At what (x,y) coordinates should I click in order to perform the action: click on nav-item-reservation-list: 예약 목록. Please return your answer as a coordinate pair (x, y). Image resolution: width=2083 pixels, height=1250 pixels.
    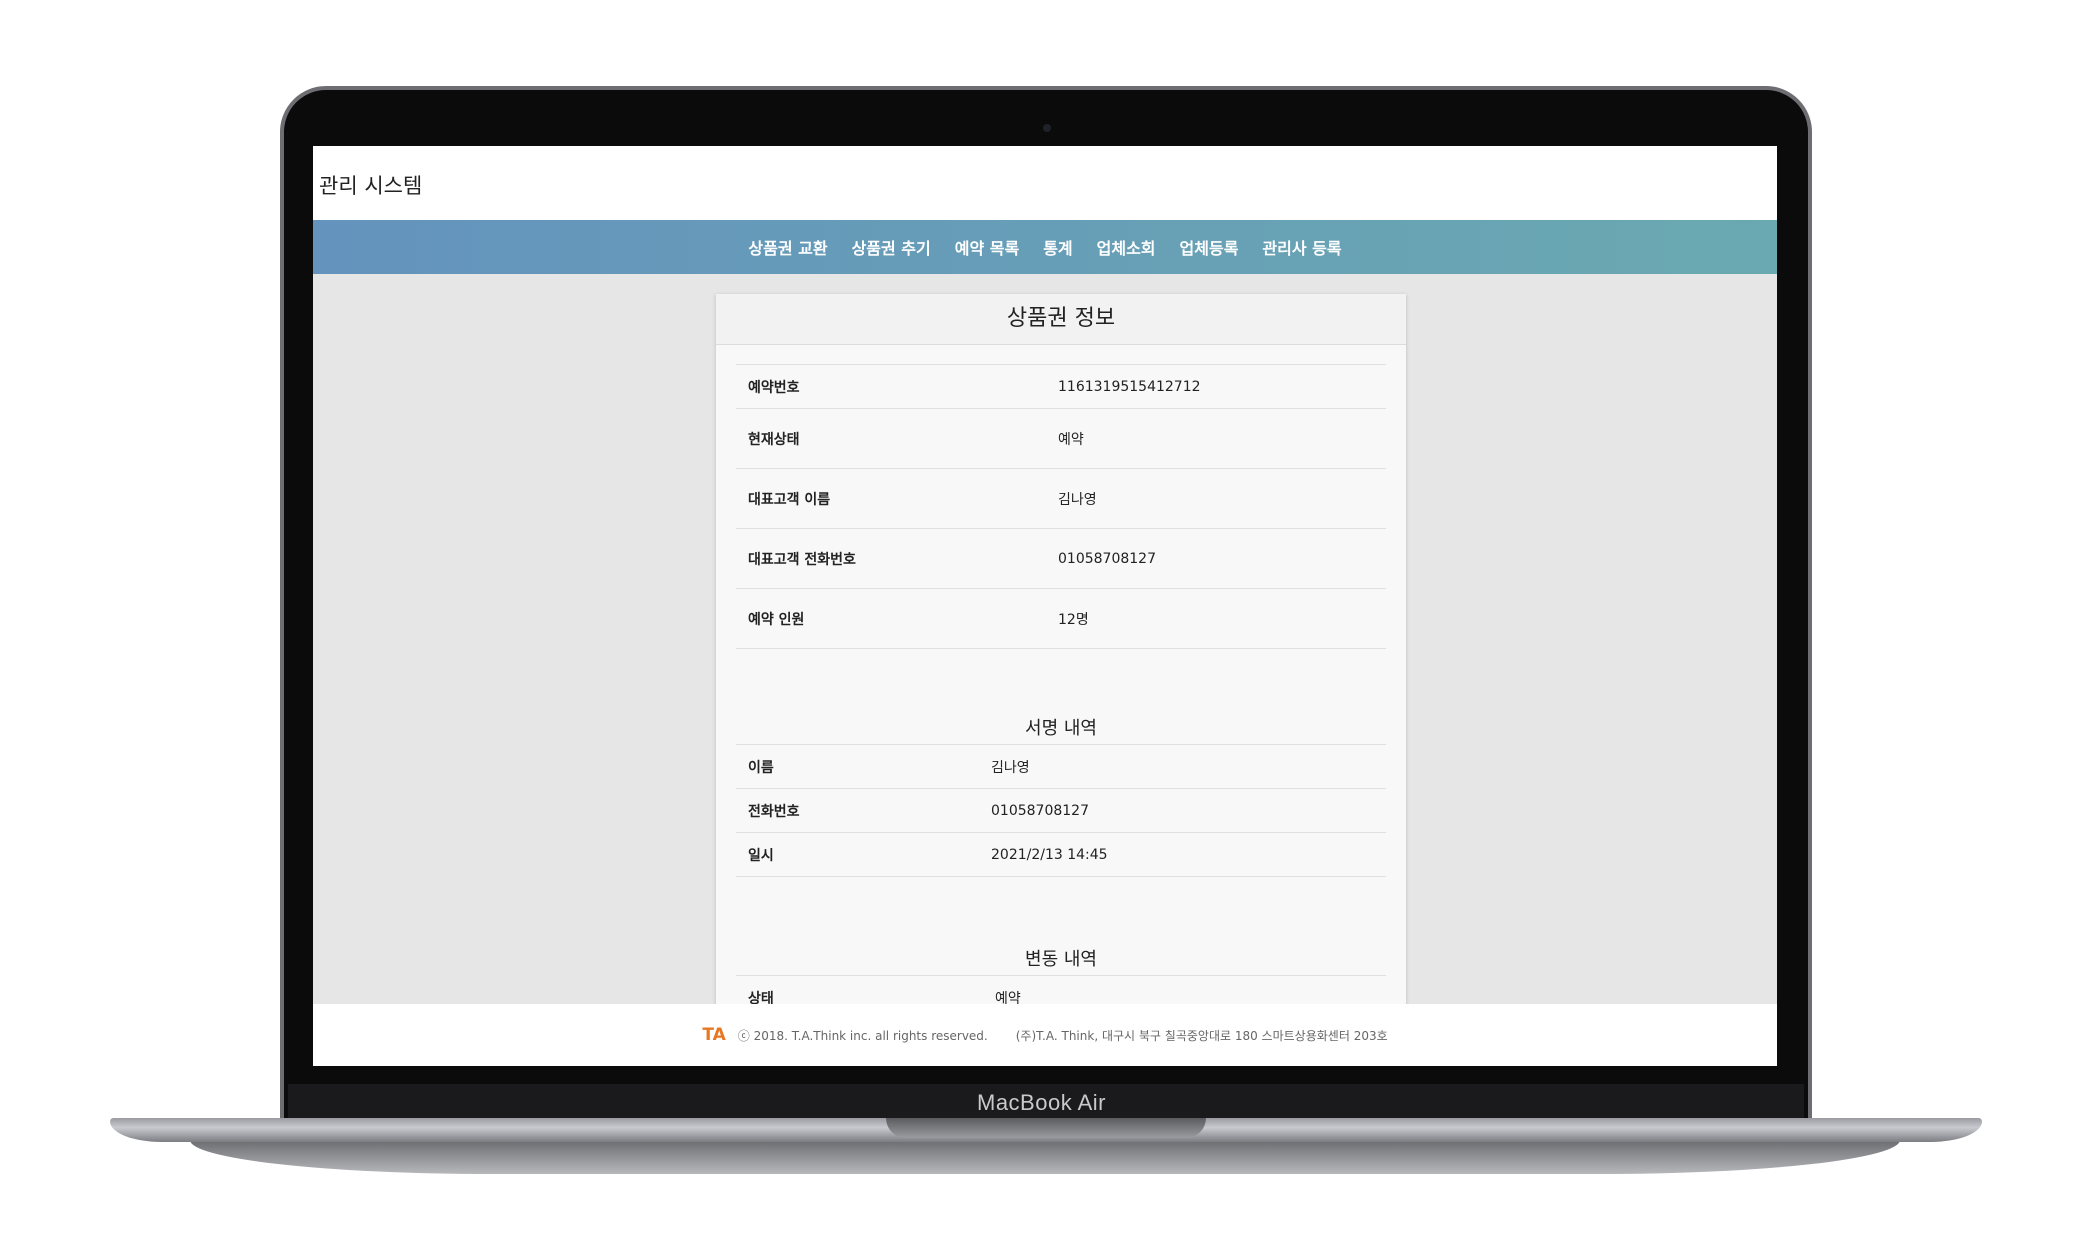
    Looking at the image, I should click on (987, 247).